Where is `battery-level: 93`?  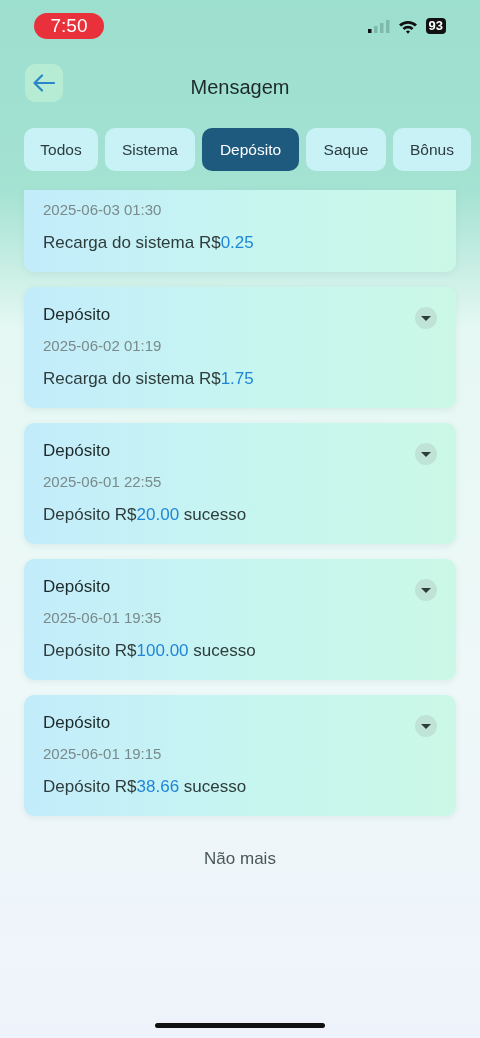
battery-level: 93 is located at coordinates (435, 26).